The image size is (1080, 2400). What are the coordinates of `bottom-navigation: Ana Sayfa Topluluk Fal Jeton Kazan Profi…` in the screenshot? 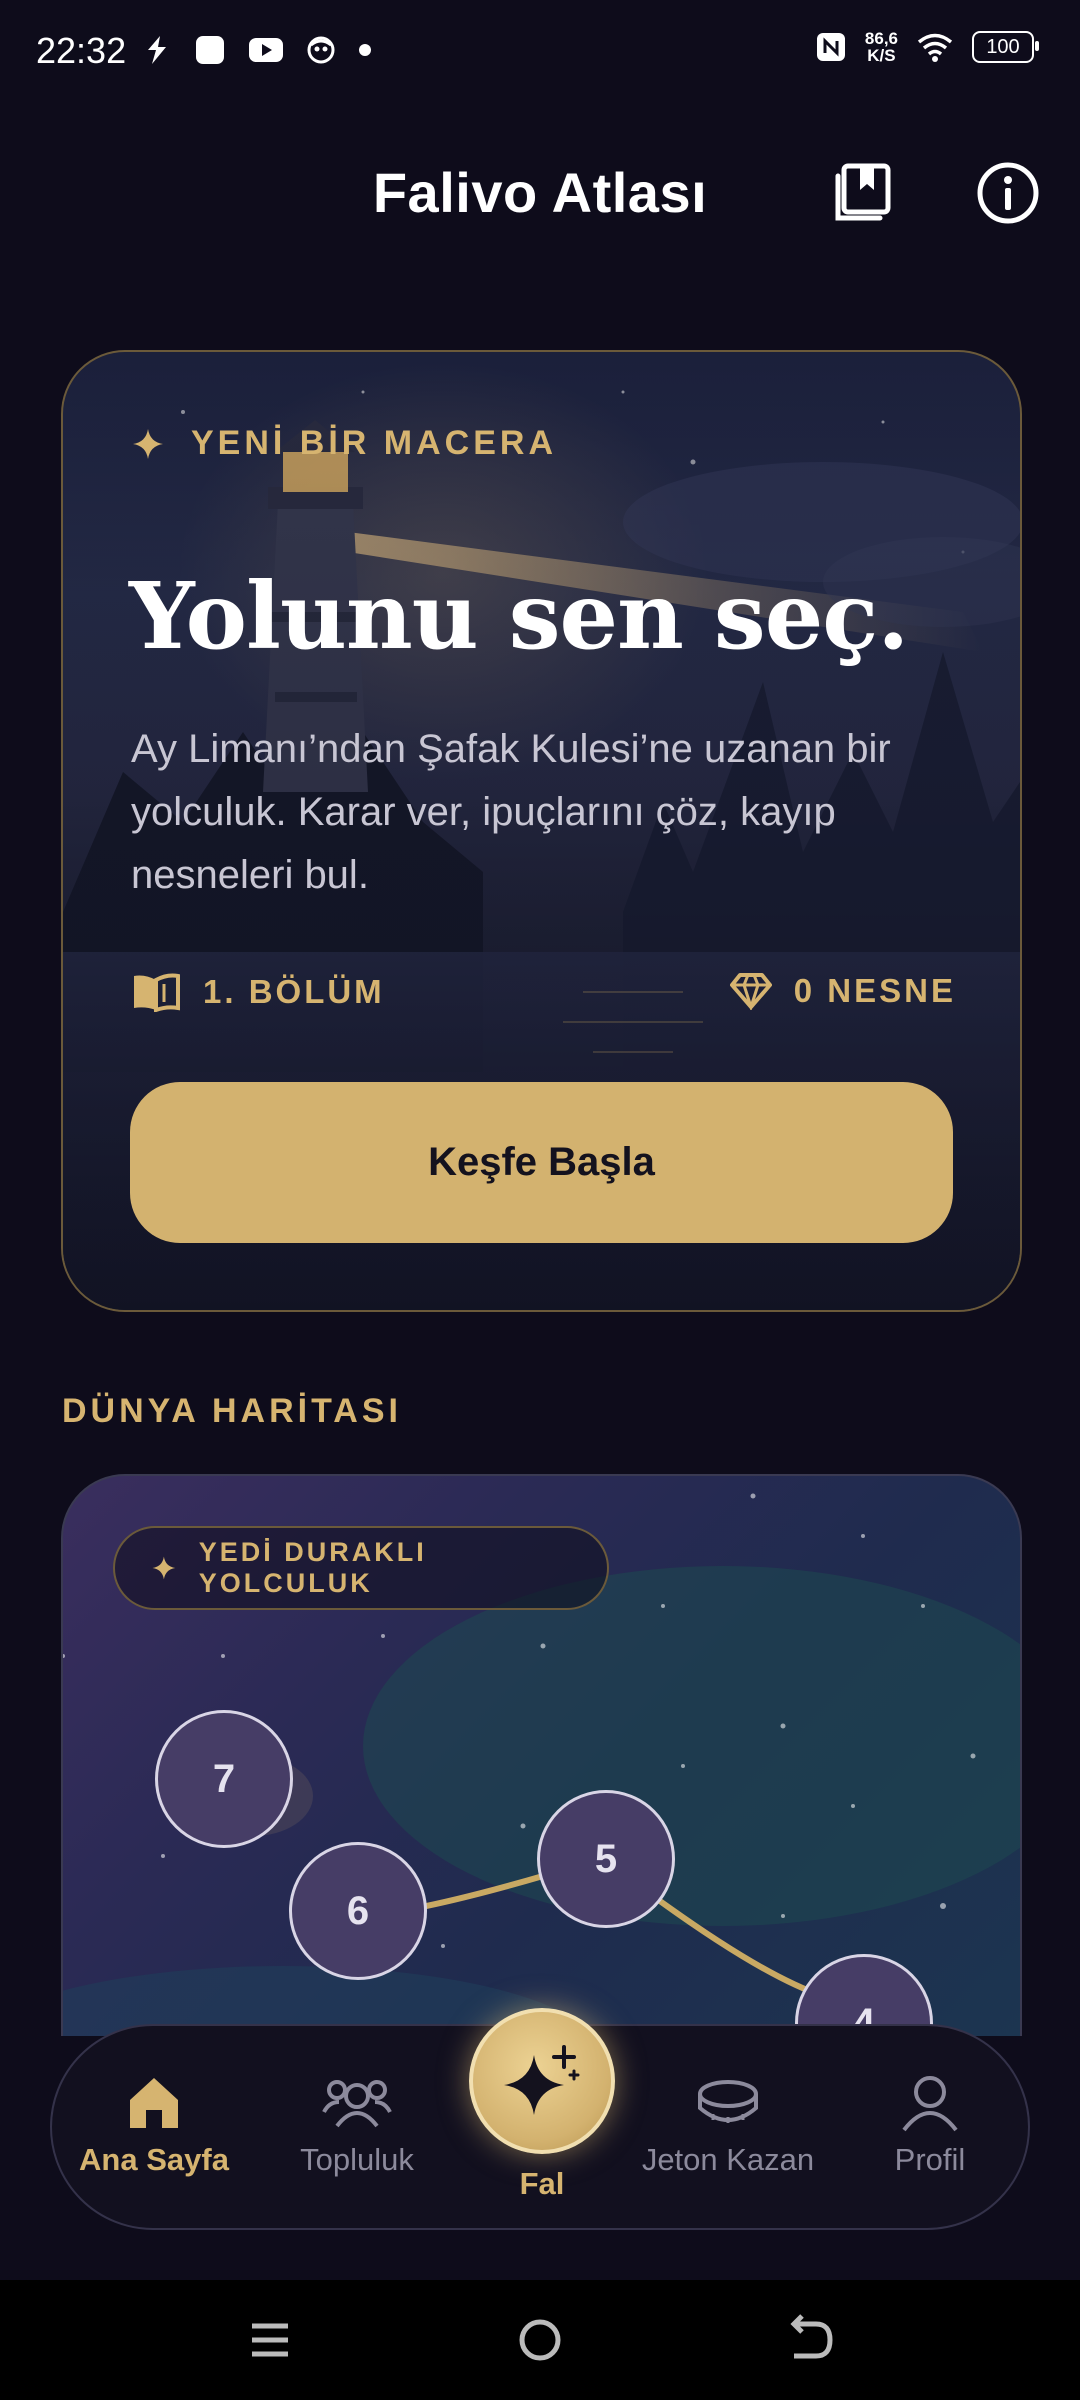 It's located at (540, 2119).